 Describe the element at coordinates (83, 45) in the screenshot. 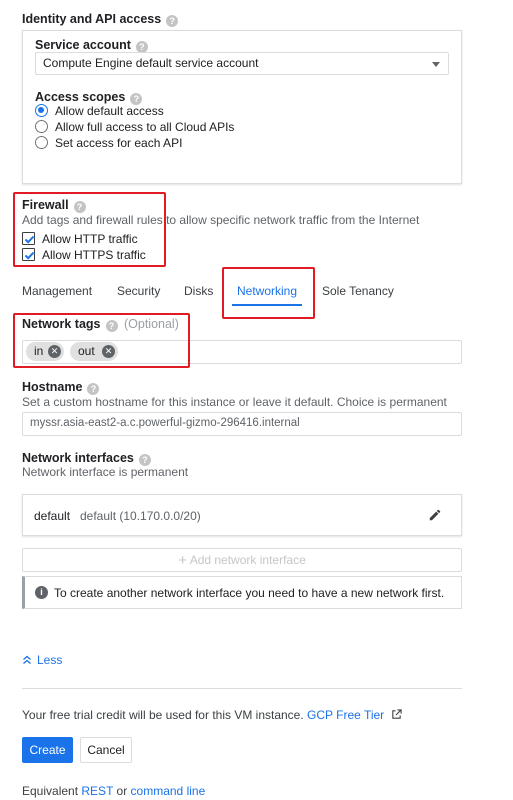

I see `service-account-label-text: Service account` at that location.